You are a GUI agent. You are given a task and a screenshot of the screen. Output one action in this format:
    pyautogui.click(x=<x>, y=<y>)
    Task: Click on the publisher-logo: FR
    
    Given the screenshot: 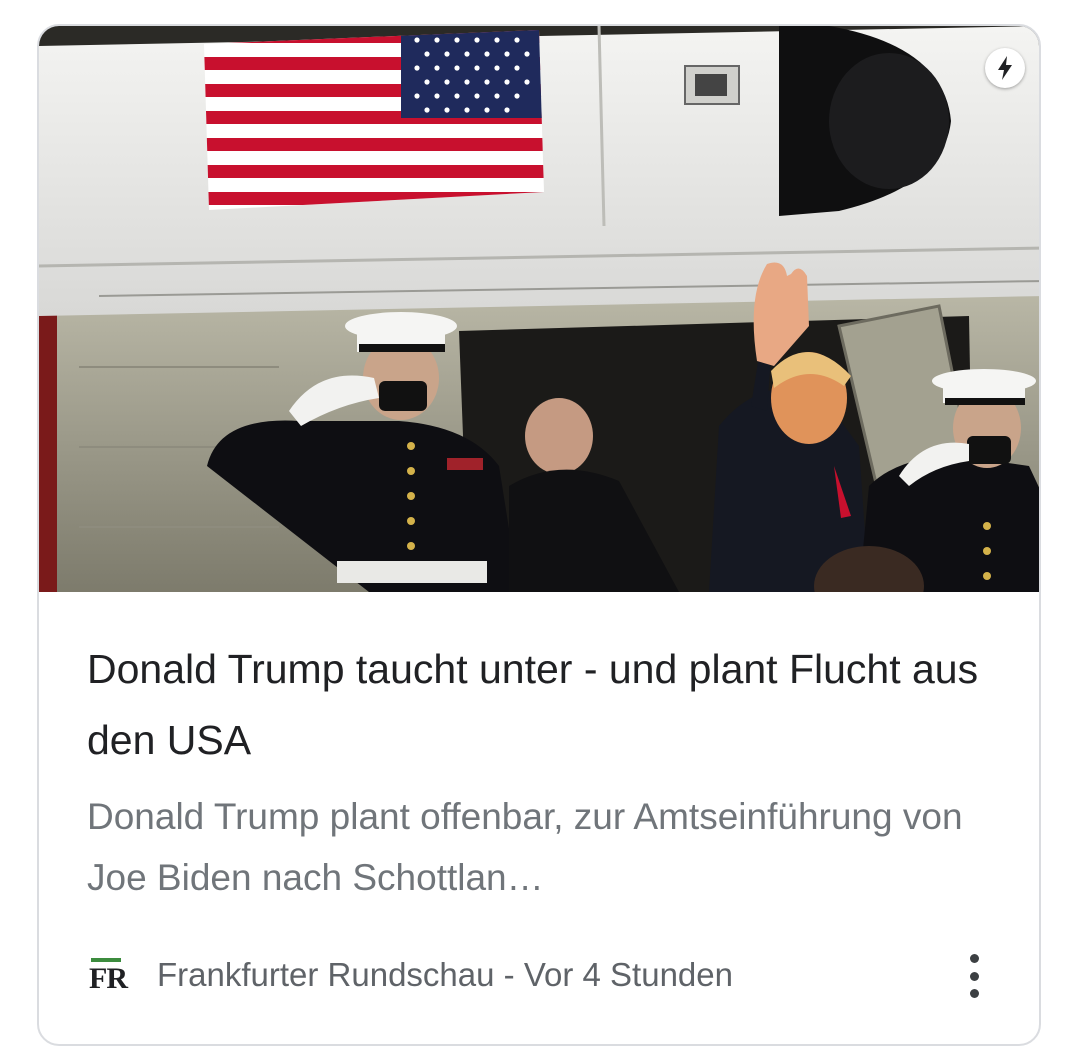 What is the action you would take?
    pyautogui.click(x=107, y=975)
    